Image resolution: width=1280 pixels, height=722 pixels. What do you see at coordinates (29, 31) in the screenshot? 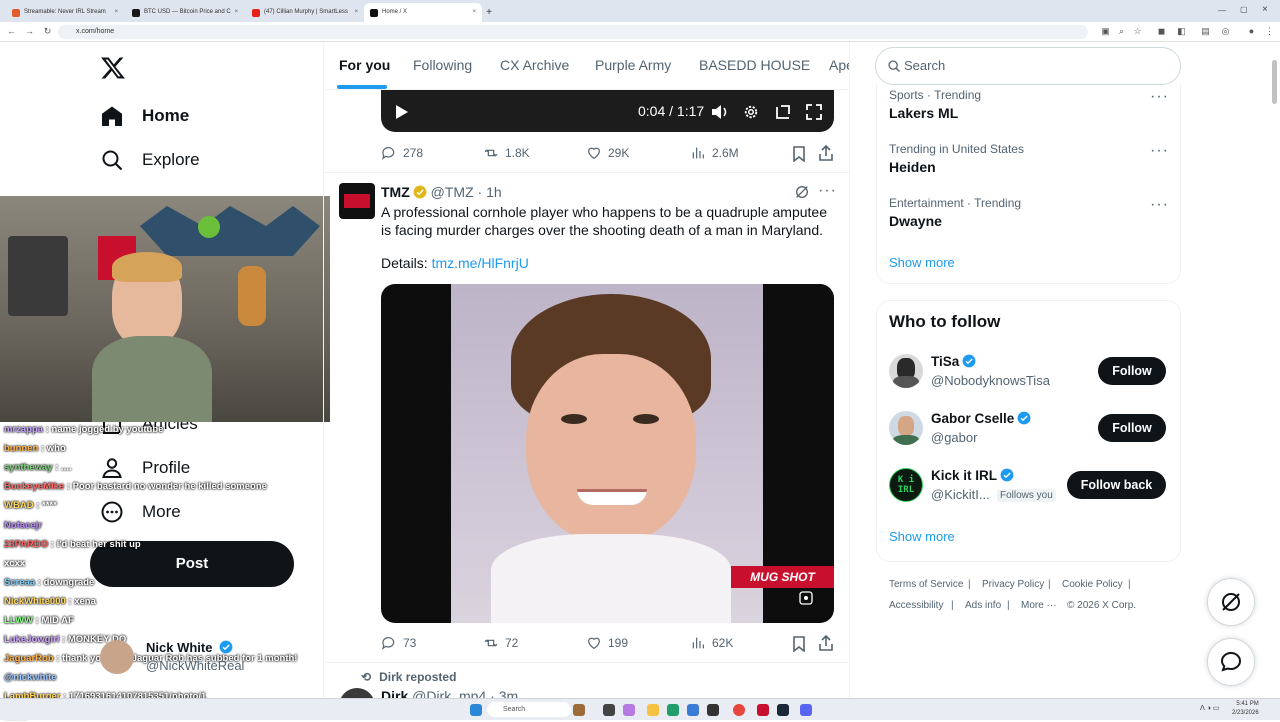
I see `forward-icon: →` at bounding box center [29, 31].